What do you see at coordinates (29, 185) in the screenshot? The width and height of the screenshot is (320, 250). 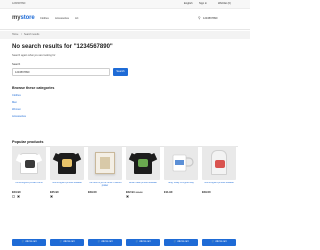 I see `product-name: Hummingbird printed t-shirt` at bounding box center [29, 185].